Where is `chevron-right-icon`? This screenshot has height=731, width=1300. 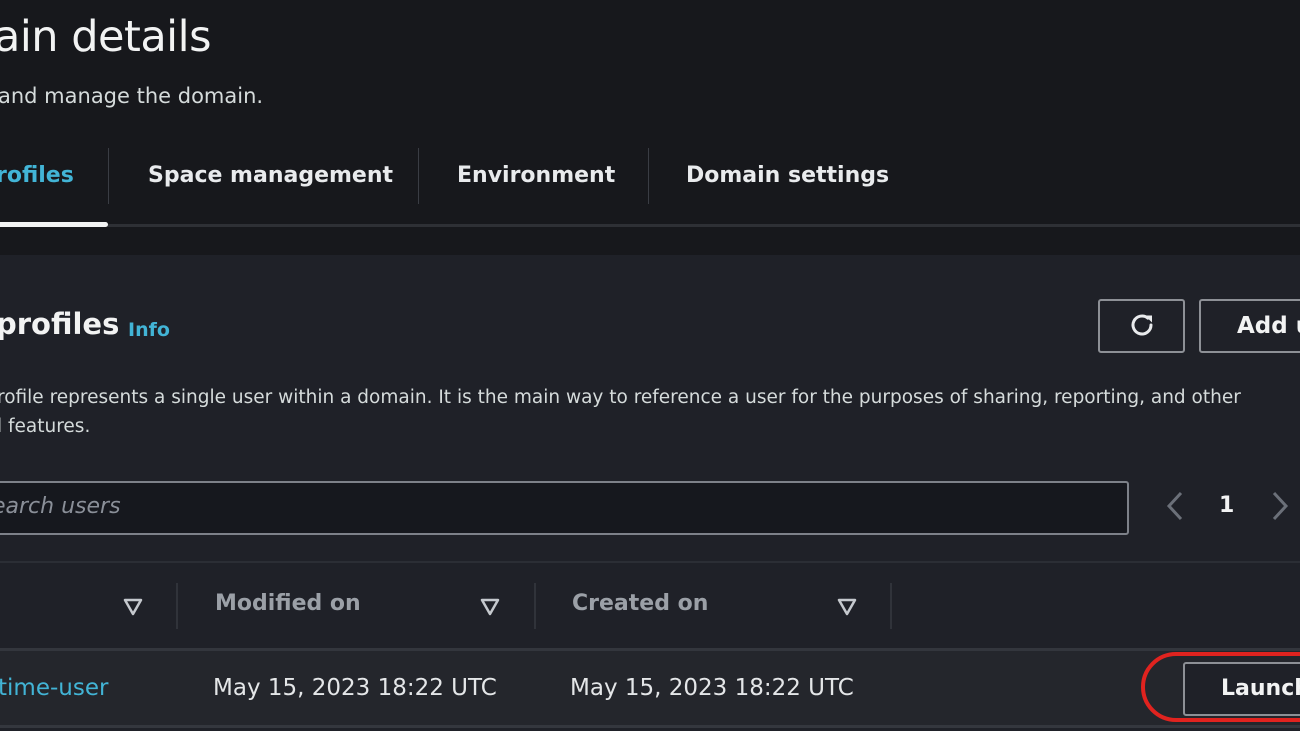 chevron-right-icon is located at coordinates (1280, 508).